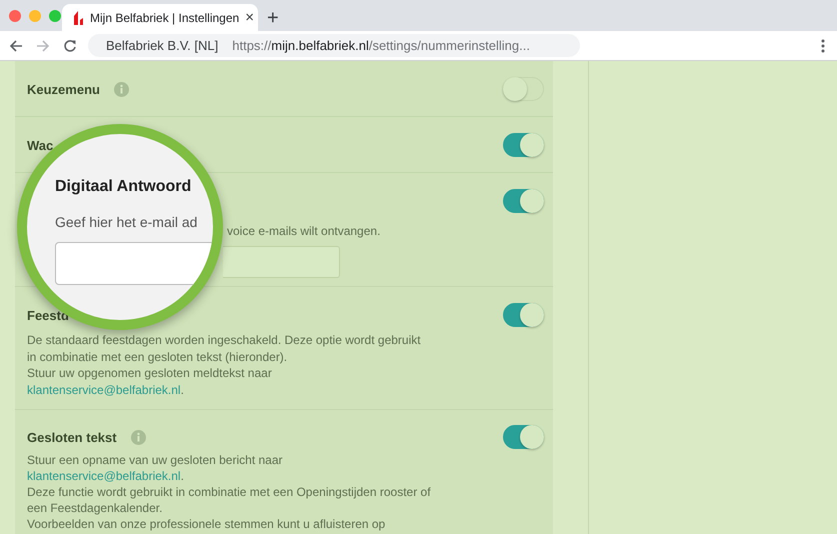  Describe the element at coordinates (72, 437) in the screenshot. I see `setting-title: Gesloten tekst` at that location.